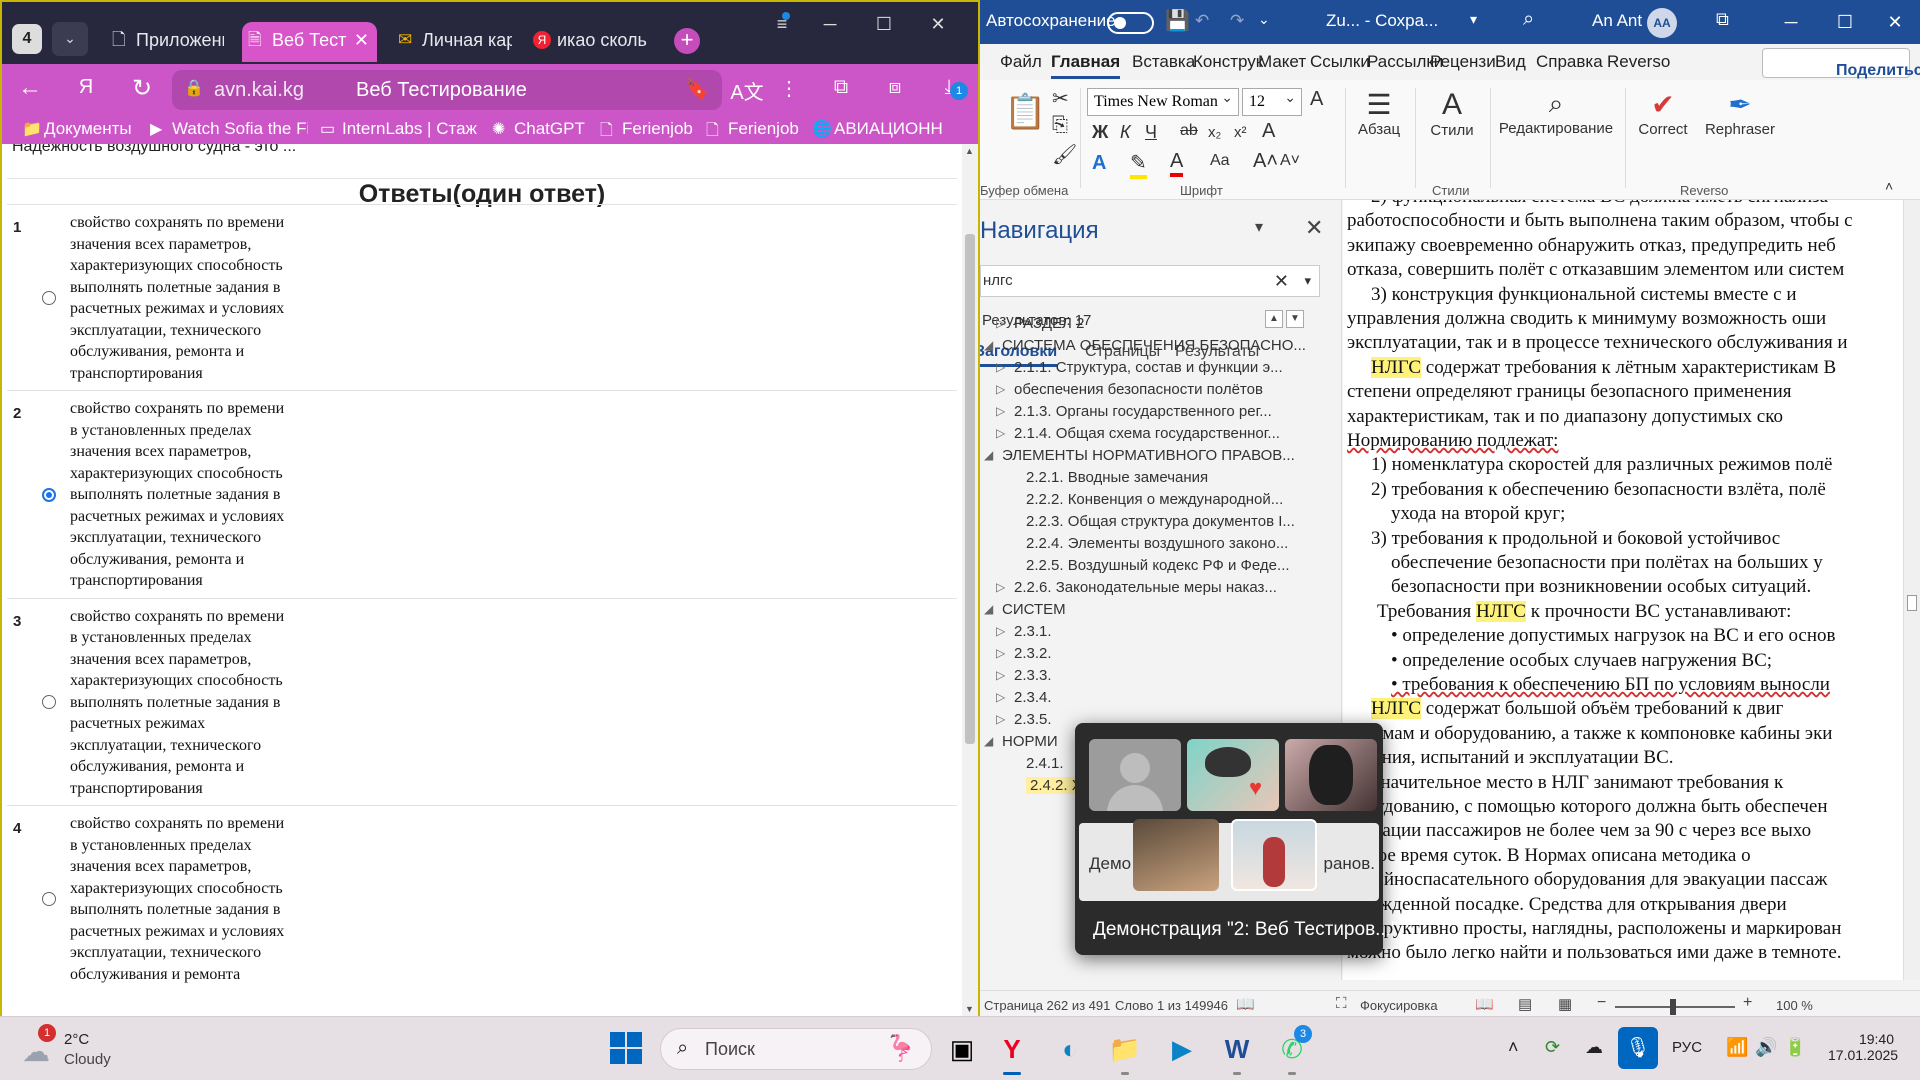 Image resolution: width=1920 pixels, height=1080 pixels. What do you see at coordinates (1135, 775) in the screenshot?
I see `preview-thumb-placeholder` at bounding box center [1135, 775].